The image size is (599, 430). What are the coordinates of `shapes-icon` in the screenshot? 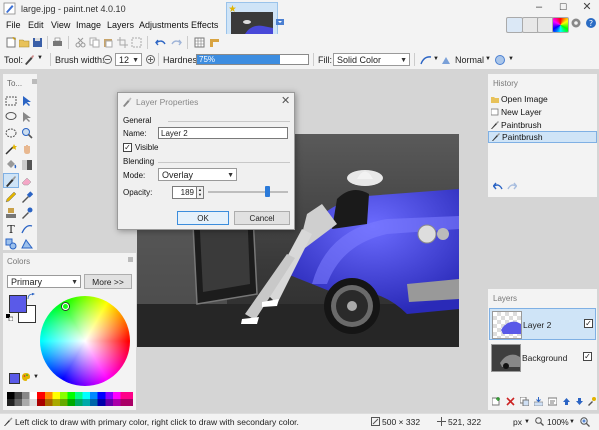 It's located at (11, 244).